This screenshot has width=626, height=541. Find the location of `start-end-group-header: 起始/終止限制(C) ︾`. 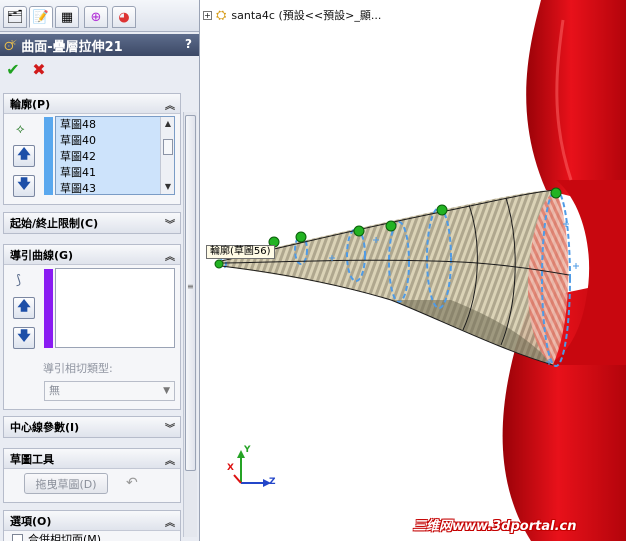

start-end-group-header: 起始/終止限制(C) ︾ is located at coordinates (92, 223).